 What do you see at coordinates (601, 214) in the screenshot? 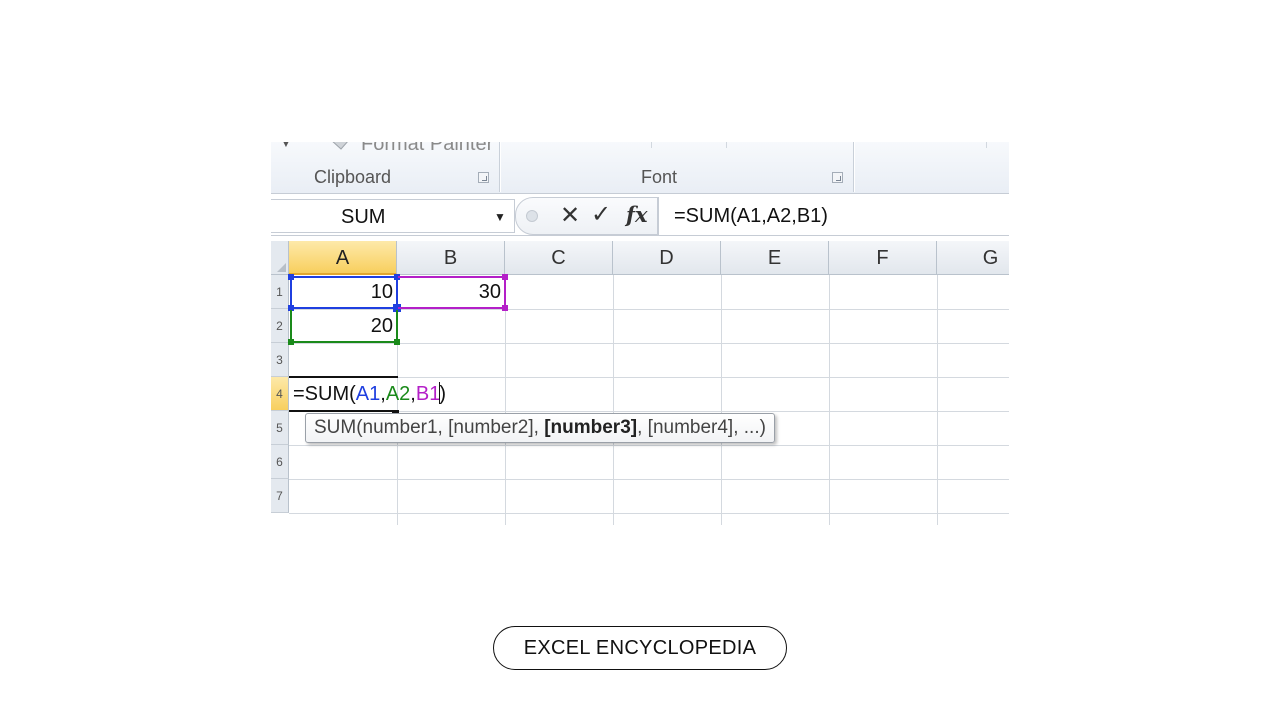
I see `enter-checkmark-icon: ✓` at bounding box center [601, 214].